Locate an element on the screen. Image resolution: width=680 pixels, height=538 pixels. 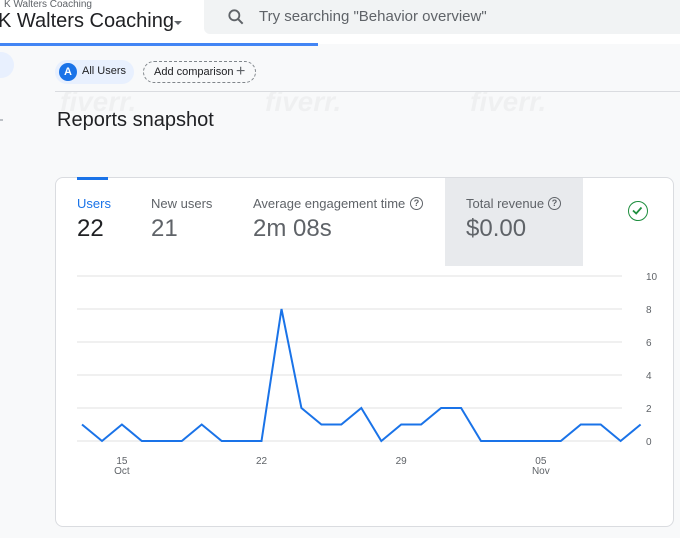
y-tick-label: 8 is located at coordinates (649, 310).